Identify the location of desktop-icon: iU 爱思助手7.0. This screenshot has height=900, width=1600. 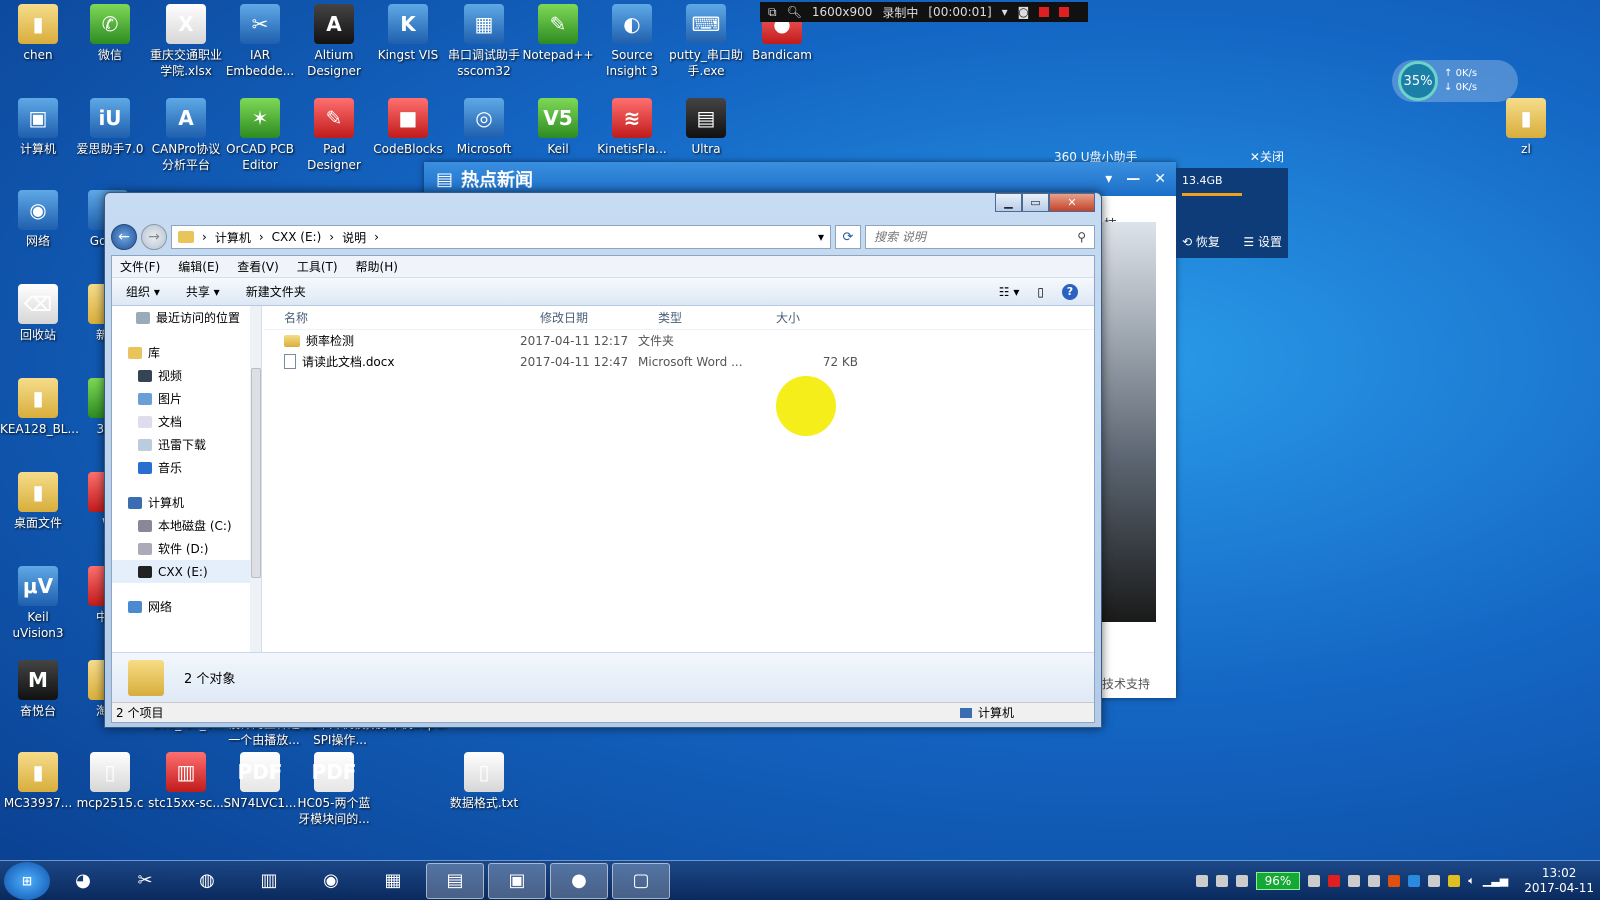
(110, 127).